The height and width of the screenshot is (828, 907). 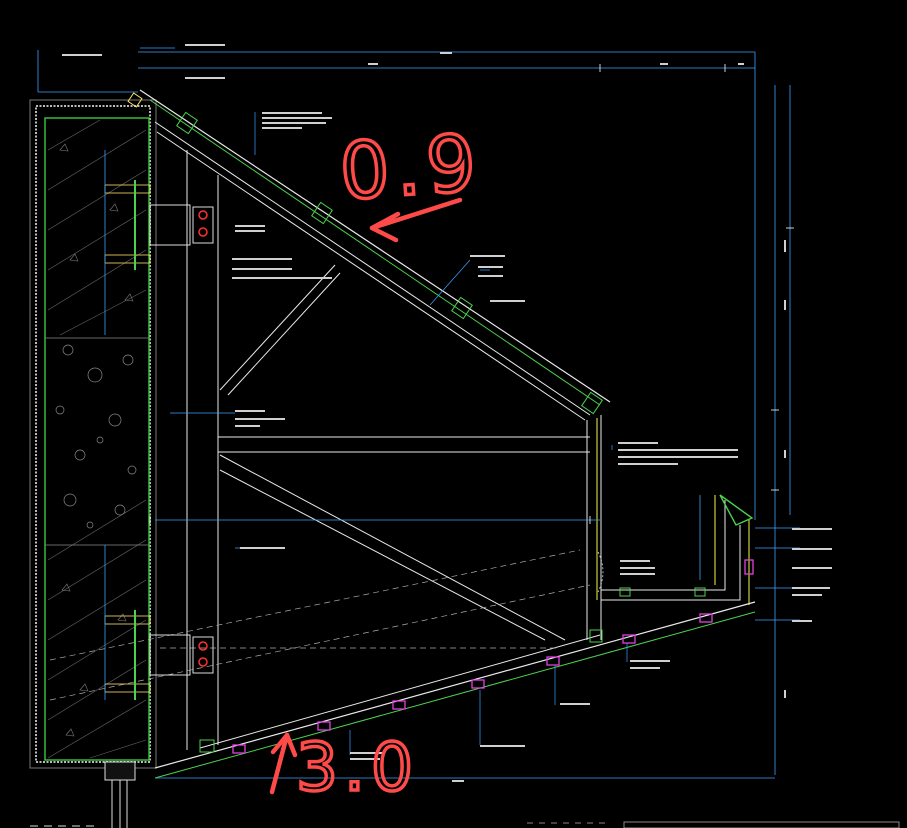 I want to click on window-frame, so click(x=83, y=794).